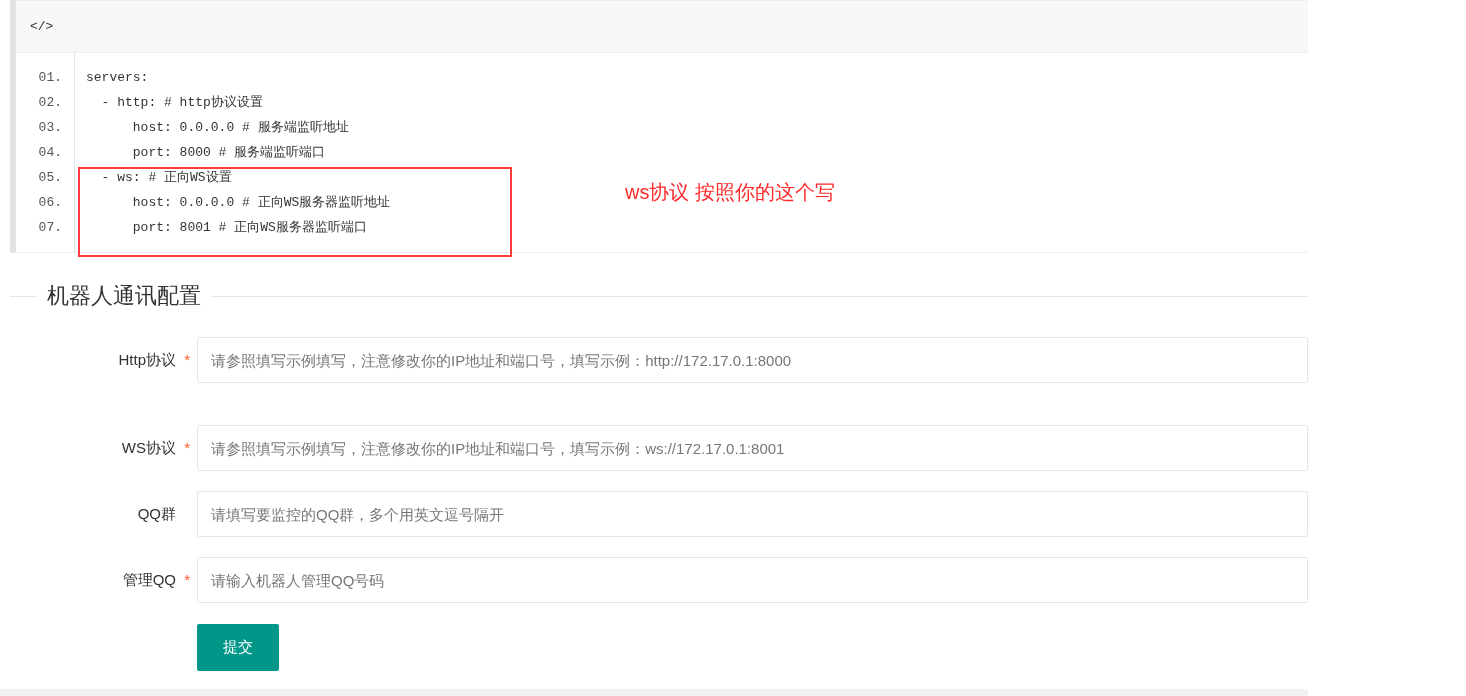  What do you see at coordinates (50, 178) in the screenshot?
I see `line-number: 05.` at bounding box center [50, 178].